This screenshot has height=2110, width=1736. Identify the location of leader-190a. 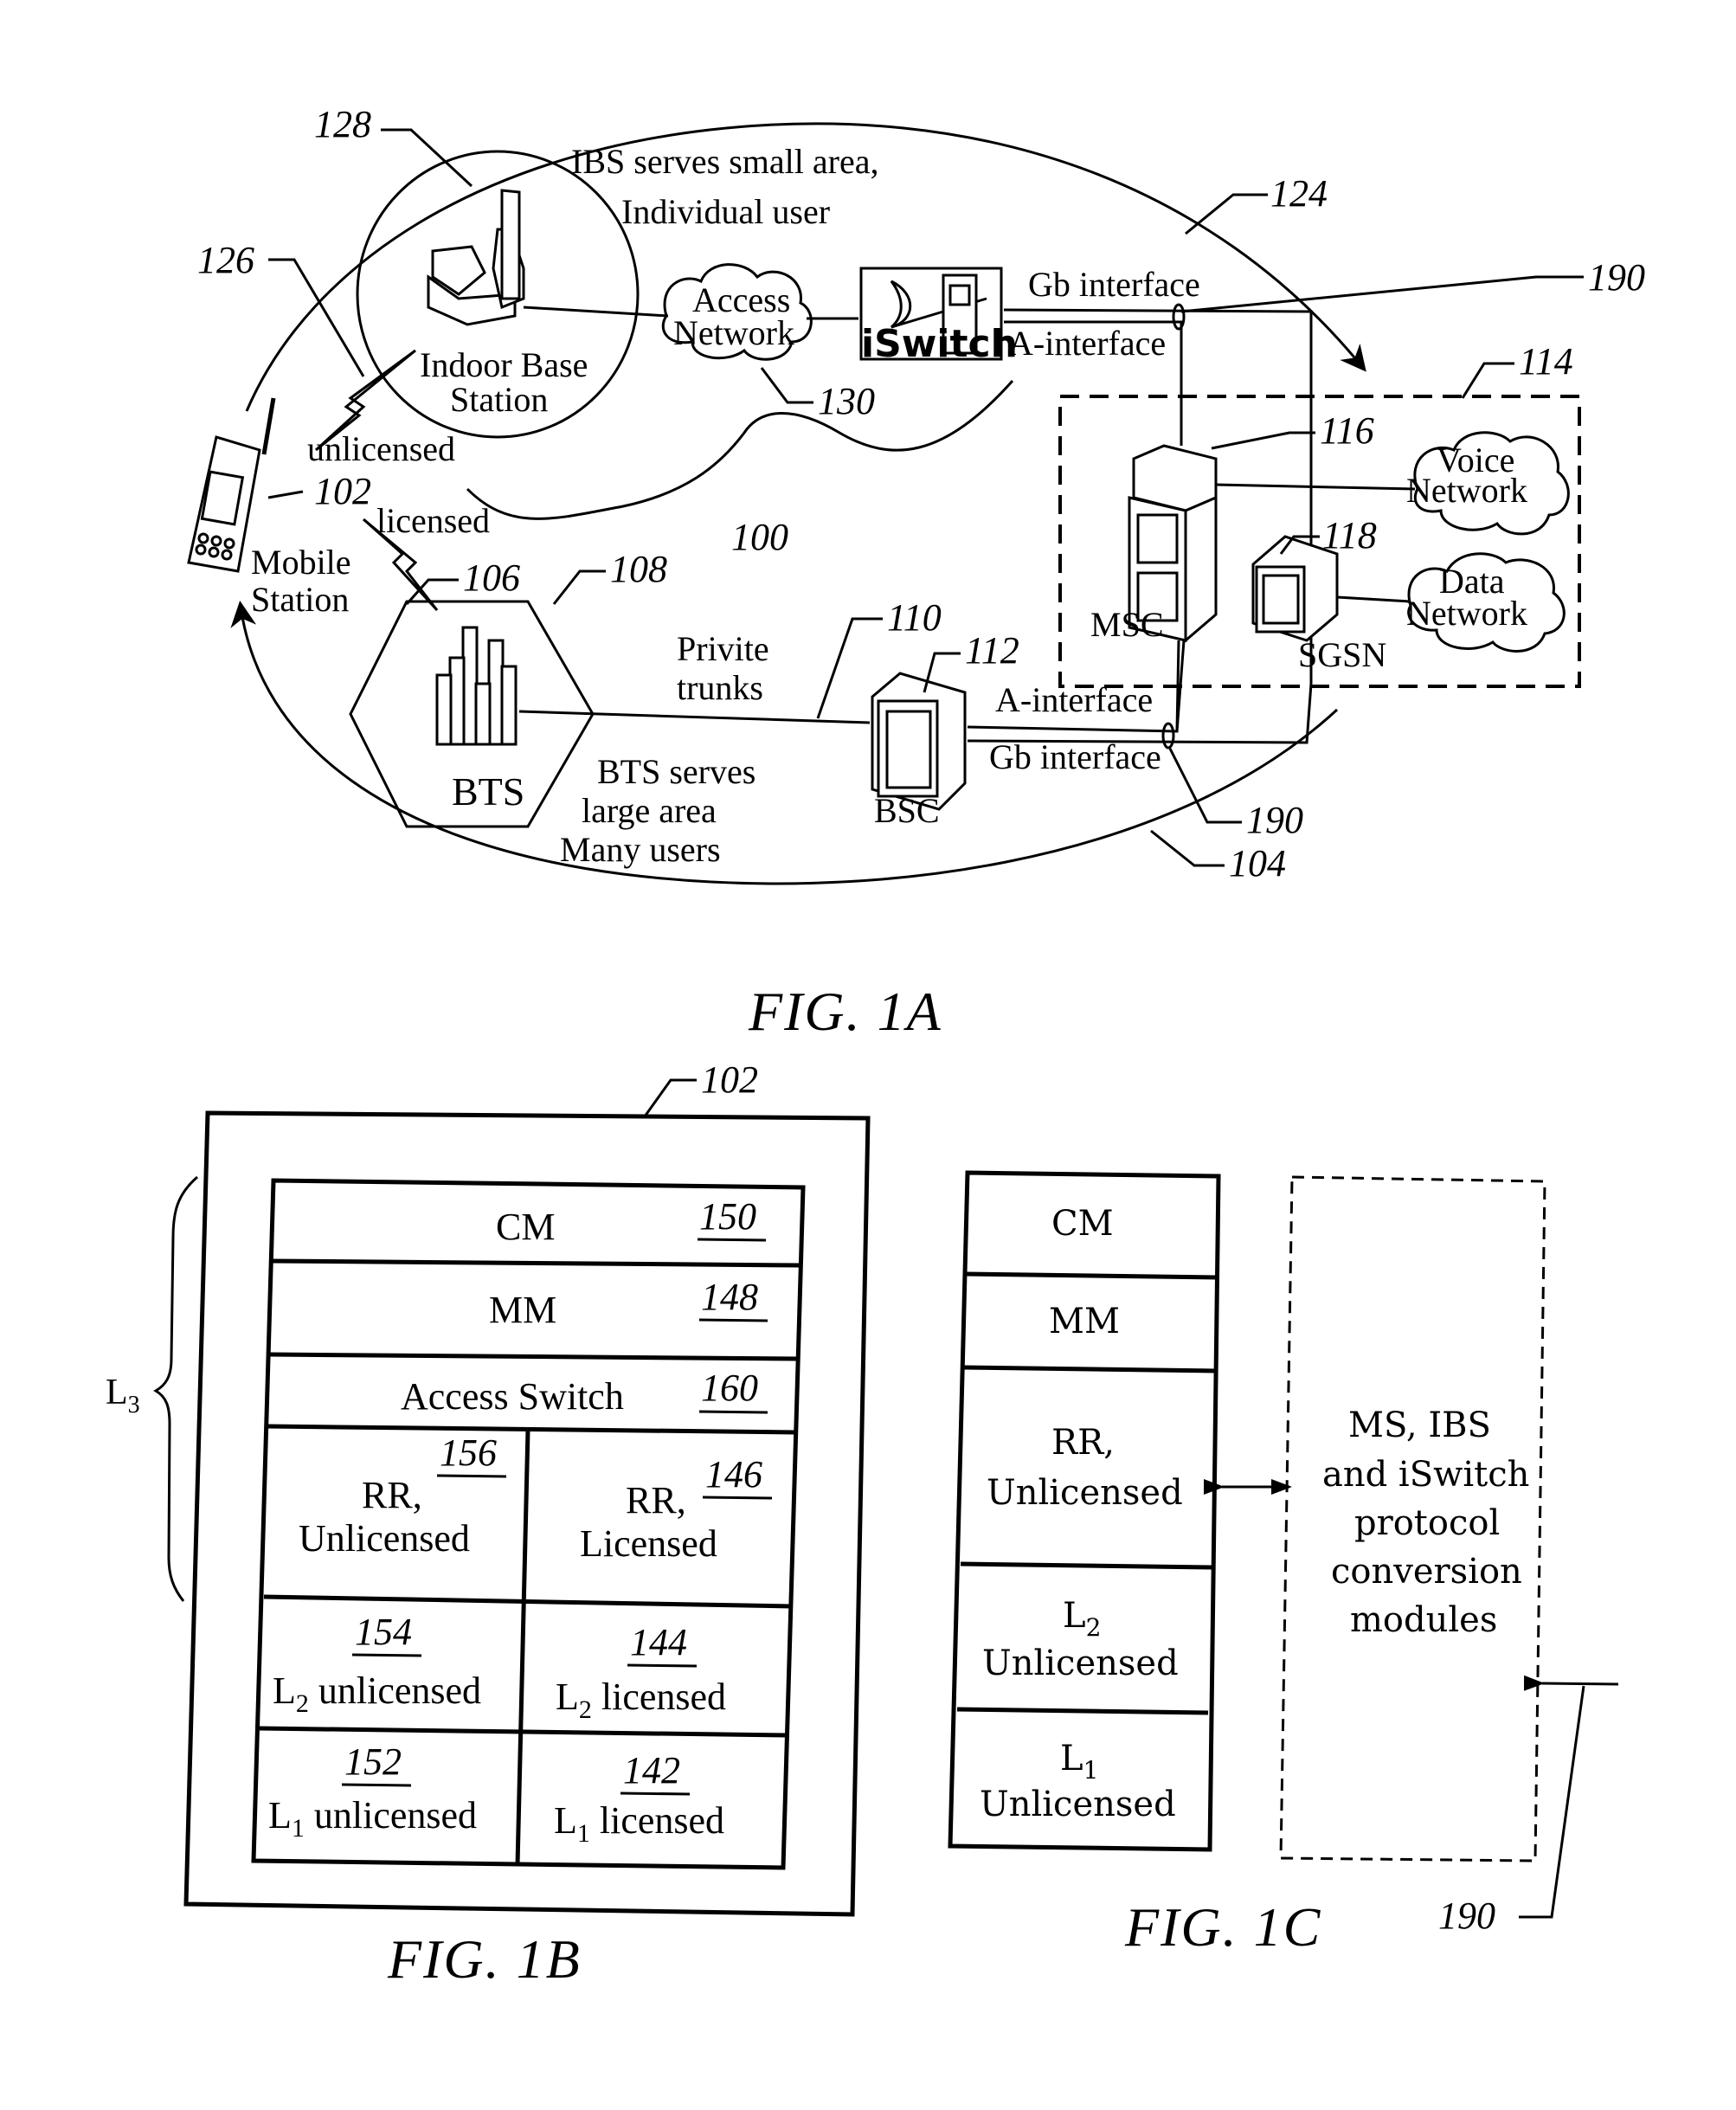
(1382, 294).